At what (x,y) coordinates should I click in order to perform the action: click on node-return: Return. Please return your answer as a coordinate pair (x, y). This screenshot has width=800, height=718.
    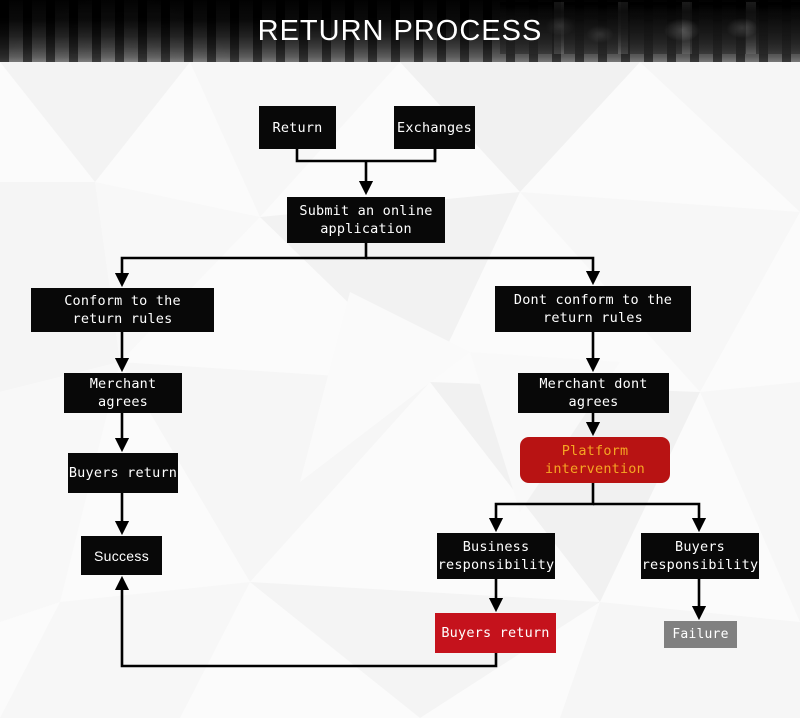
    Looking at the image, I should click on (297, 127).